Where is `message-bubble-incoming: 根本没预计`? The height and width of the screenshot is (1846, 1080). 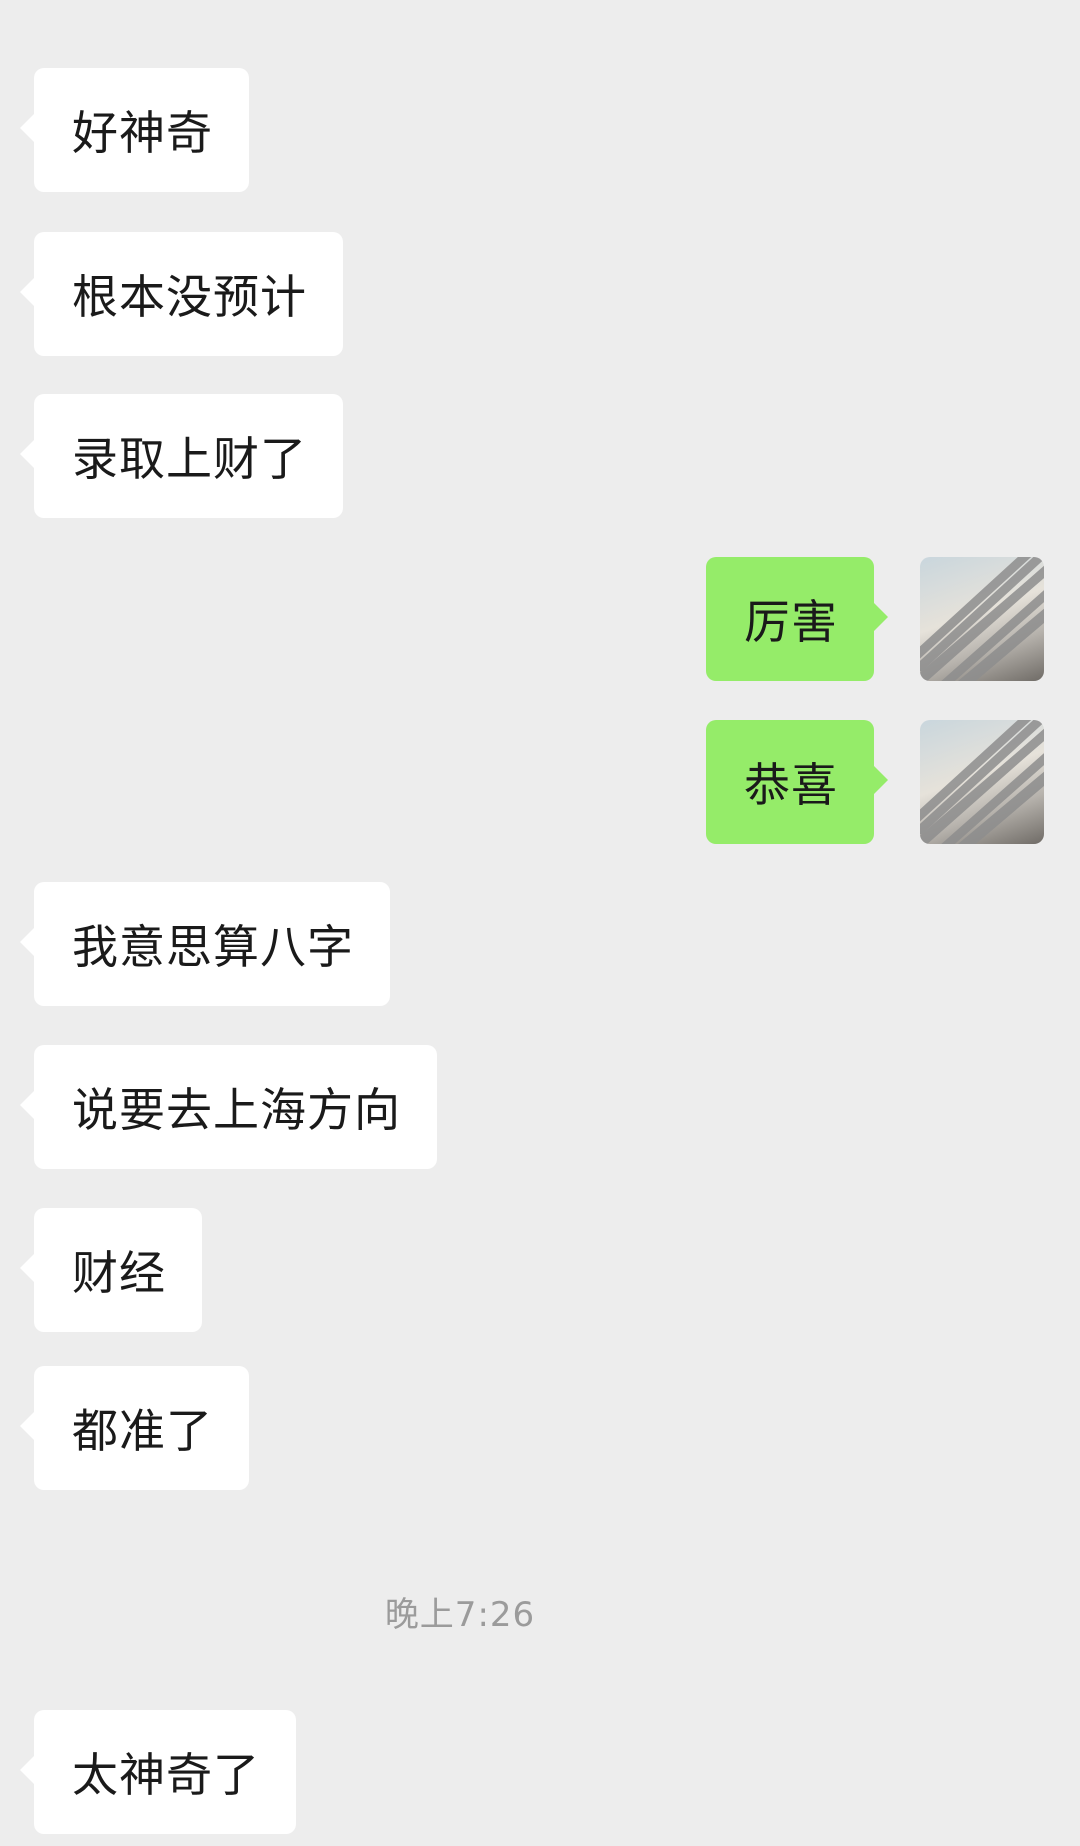 message-bubble-incoming: 根本没预计 is located at coordinates (181, 294).